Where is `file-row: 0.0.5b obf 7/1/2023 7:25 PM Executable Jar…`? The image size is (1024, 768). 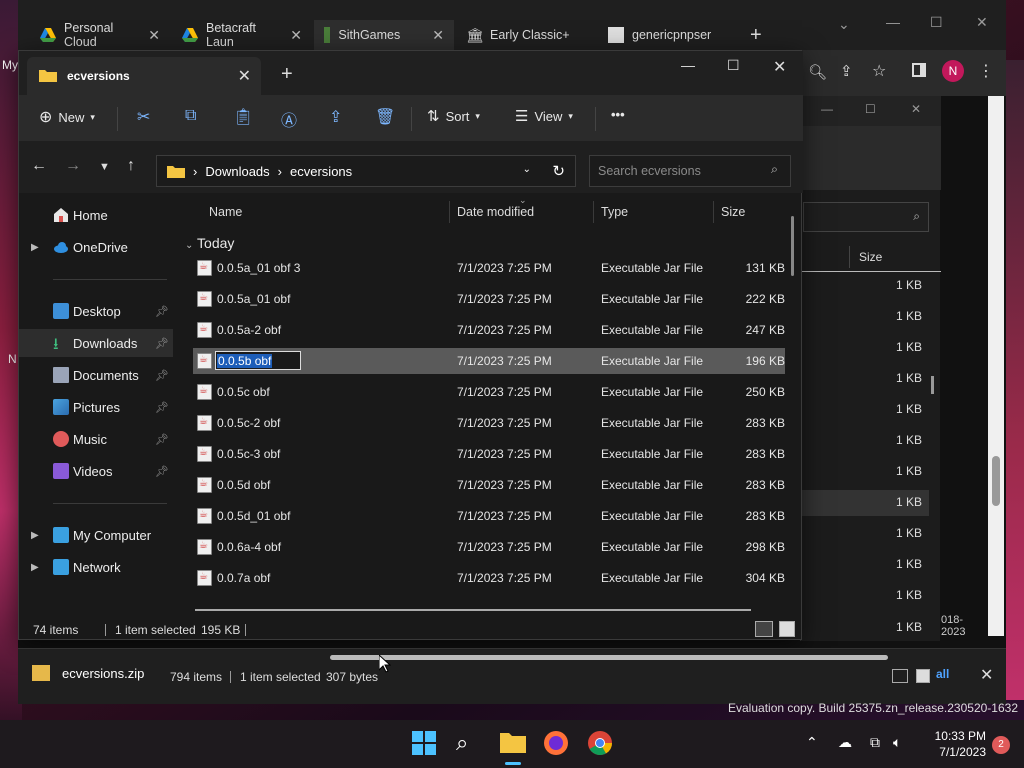 file-row: 0.0.5b obf 7/1/2023 7:25 PM Executable Jar… is located at coordinates (489, 361).